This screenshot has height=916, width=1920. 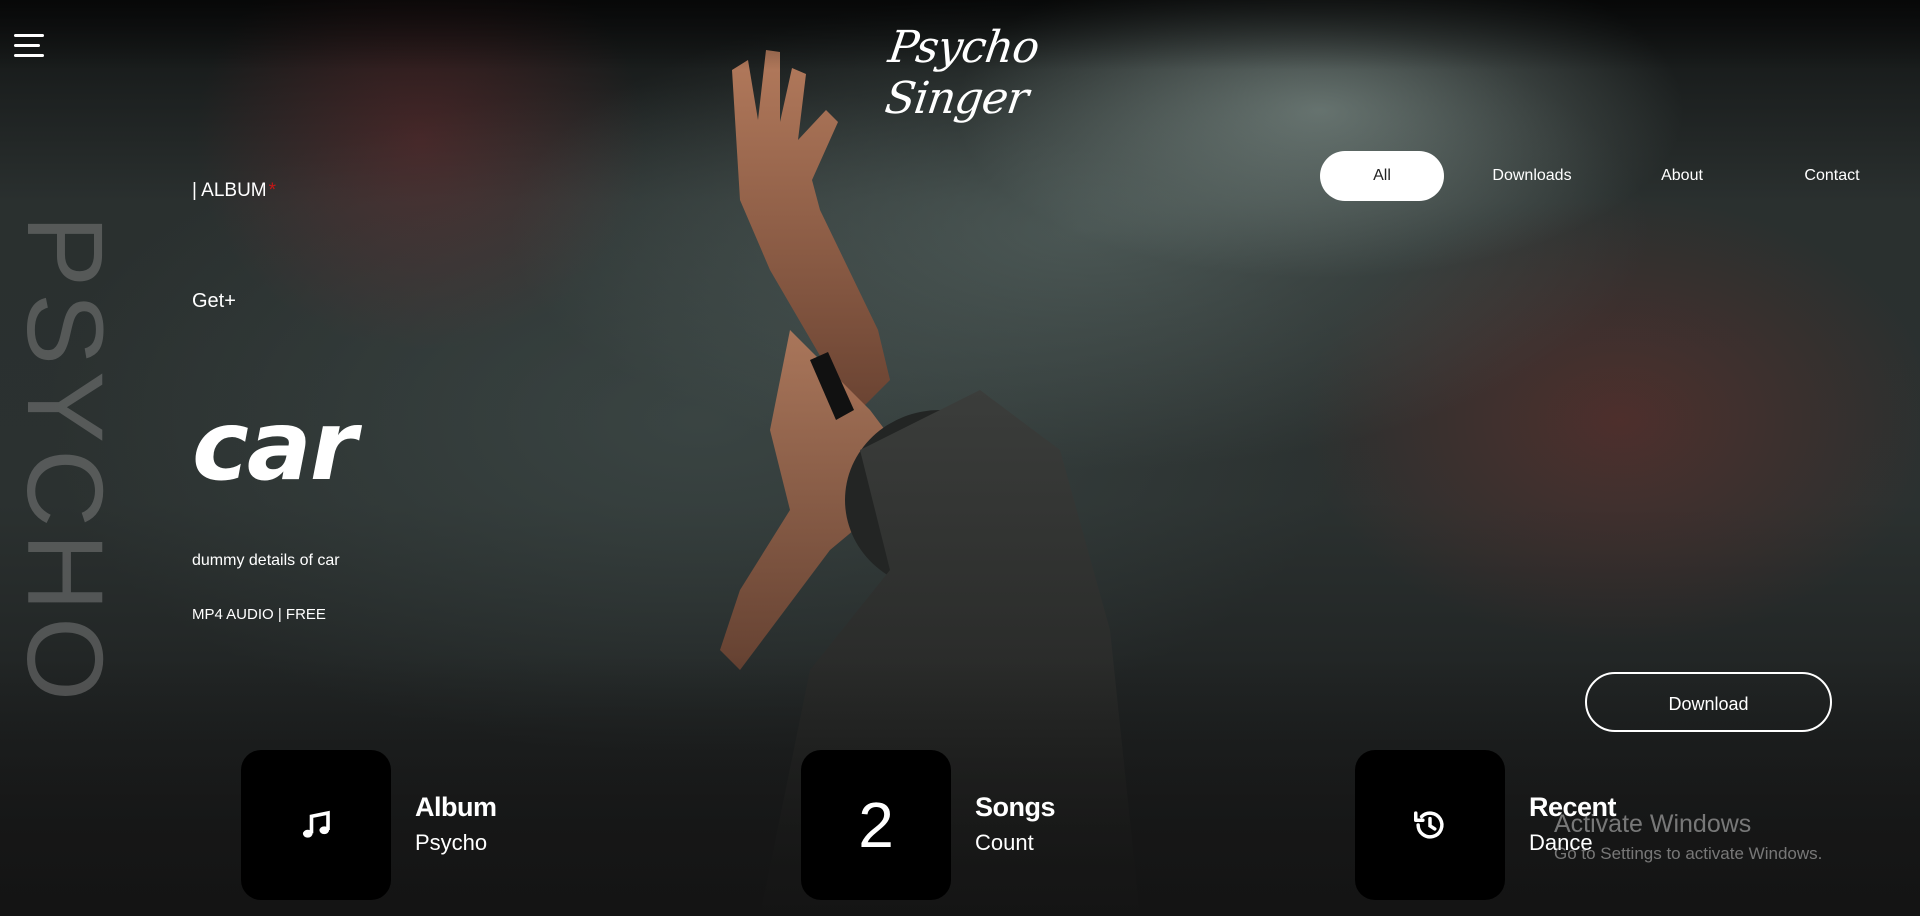 I want to click on site-logo: Psycho Singer, so click(x=960, y=73).